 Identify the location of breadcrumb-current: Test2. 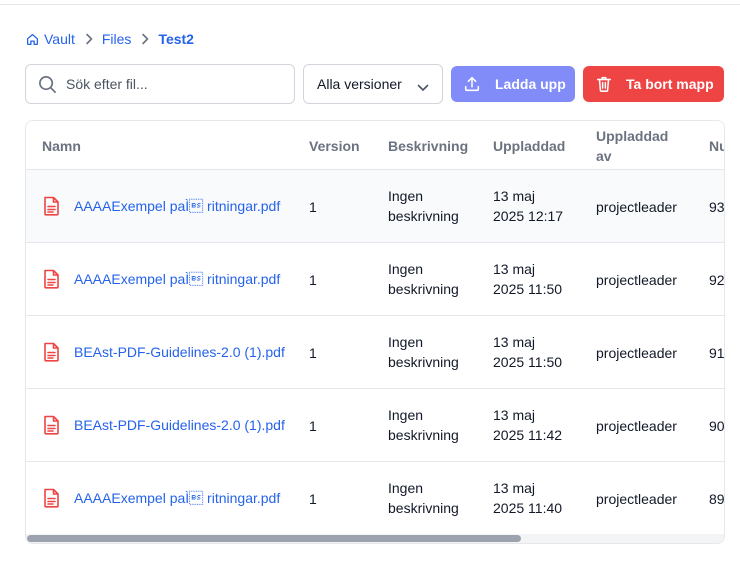
(176, 39).